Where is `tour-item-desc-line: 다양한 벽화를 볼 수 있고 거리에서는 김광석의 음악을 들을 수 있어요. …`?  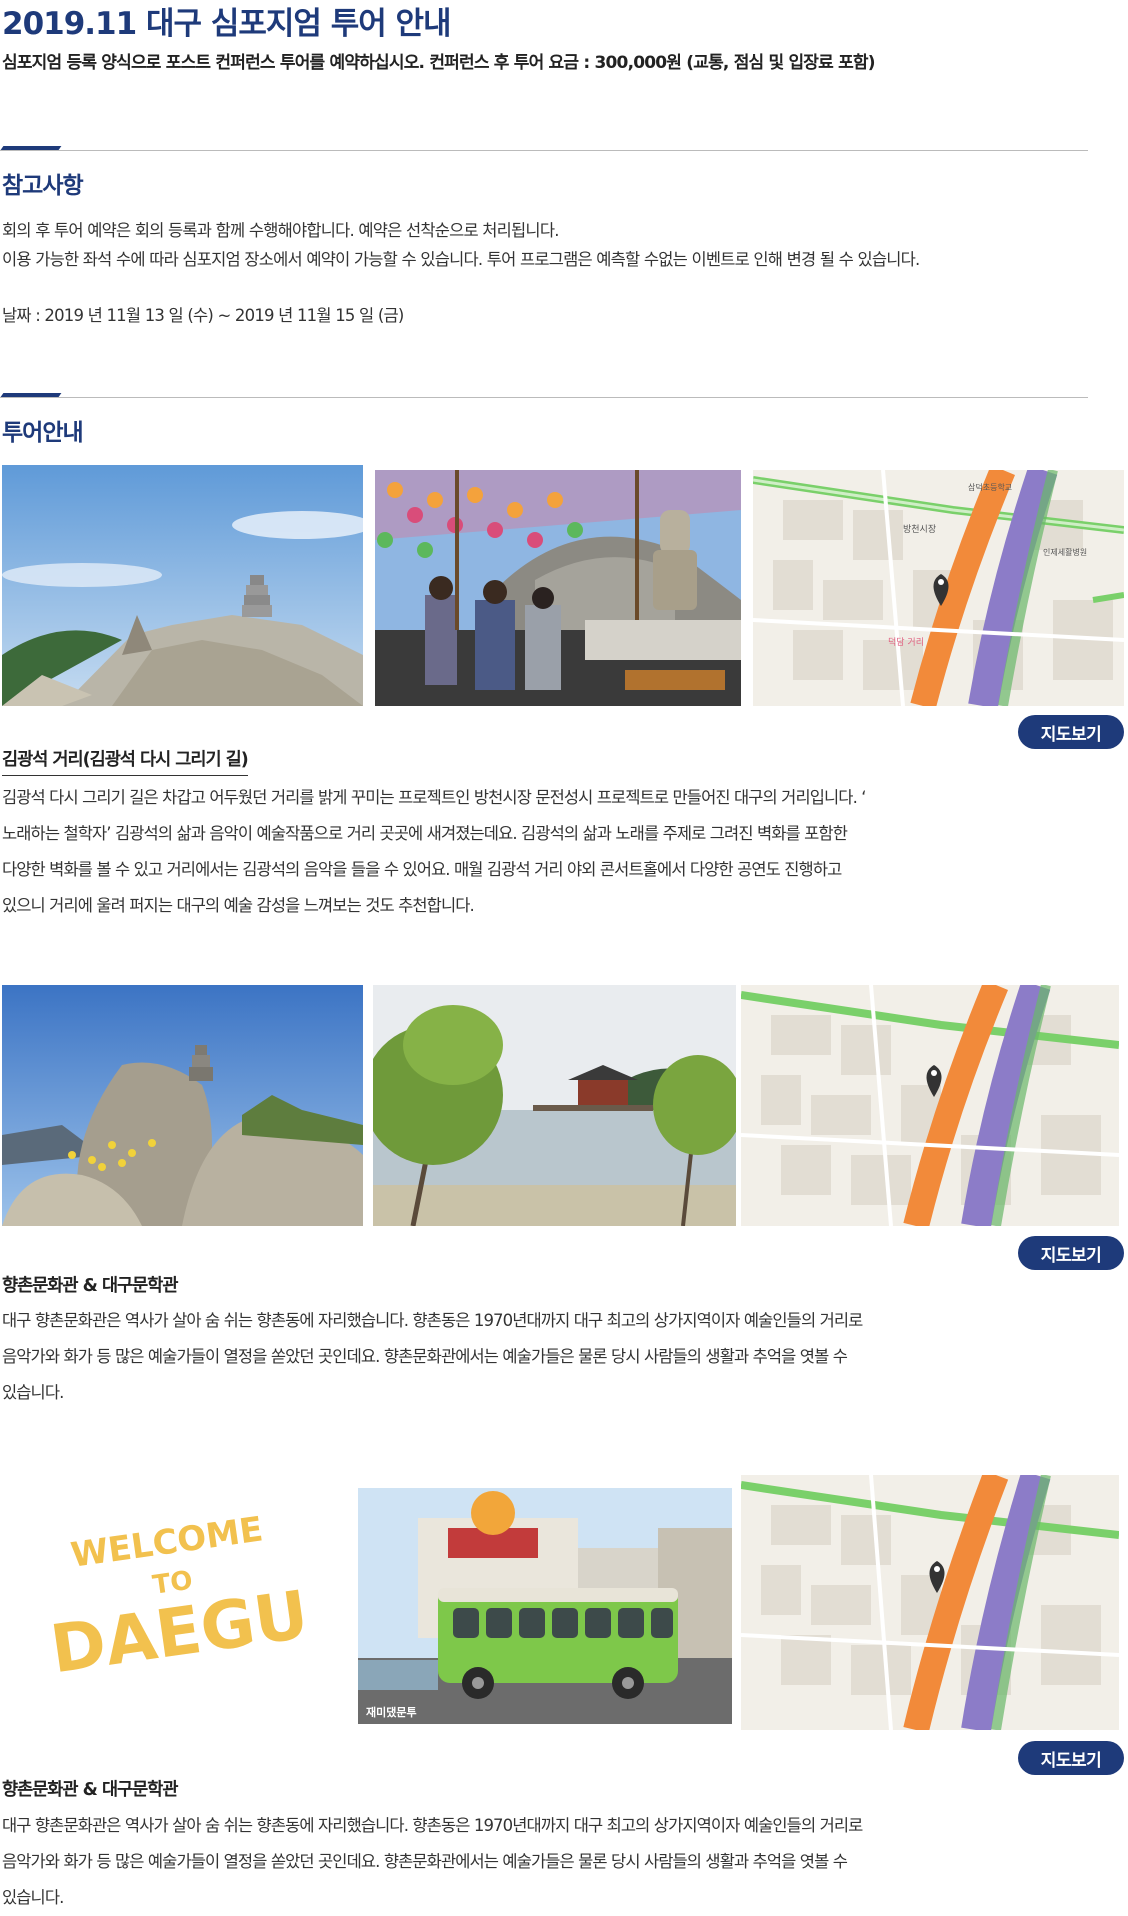
tour-item-desc-line: 다양한 벽화를 볼 수 있고 거리에서는 김광석의 음악을 들을 수 있어요. … is located at coordinates (422, 869).